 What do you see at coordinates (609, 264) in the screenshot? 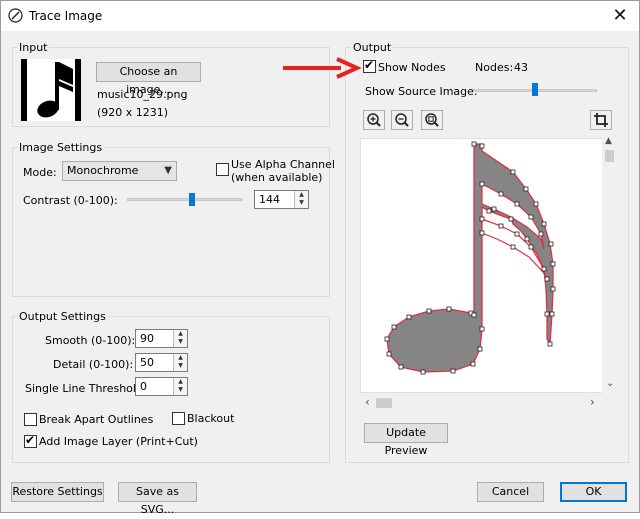
I see `preview-vertical-scrollbar: ▲ ⌄` at bounding box center [609, 264].